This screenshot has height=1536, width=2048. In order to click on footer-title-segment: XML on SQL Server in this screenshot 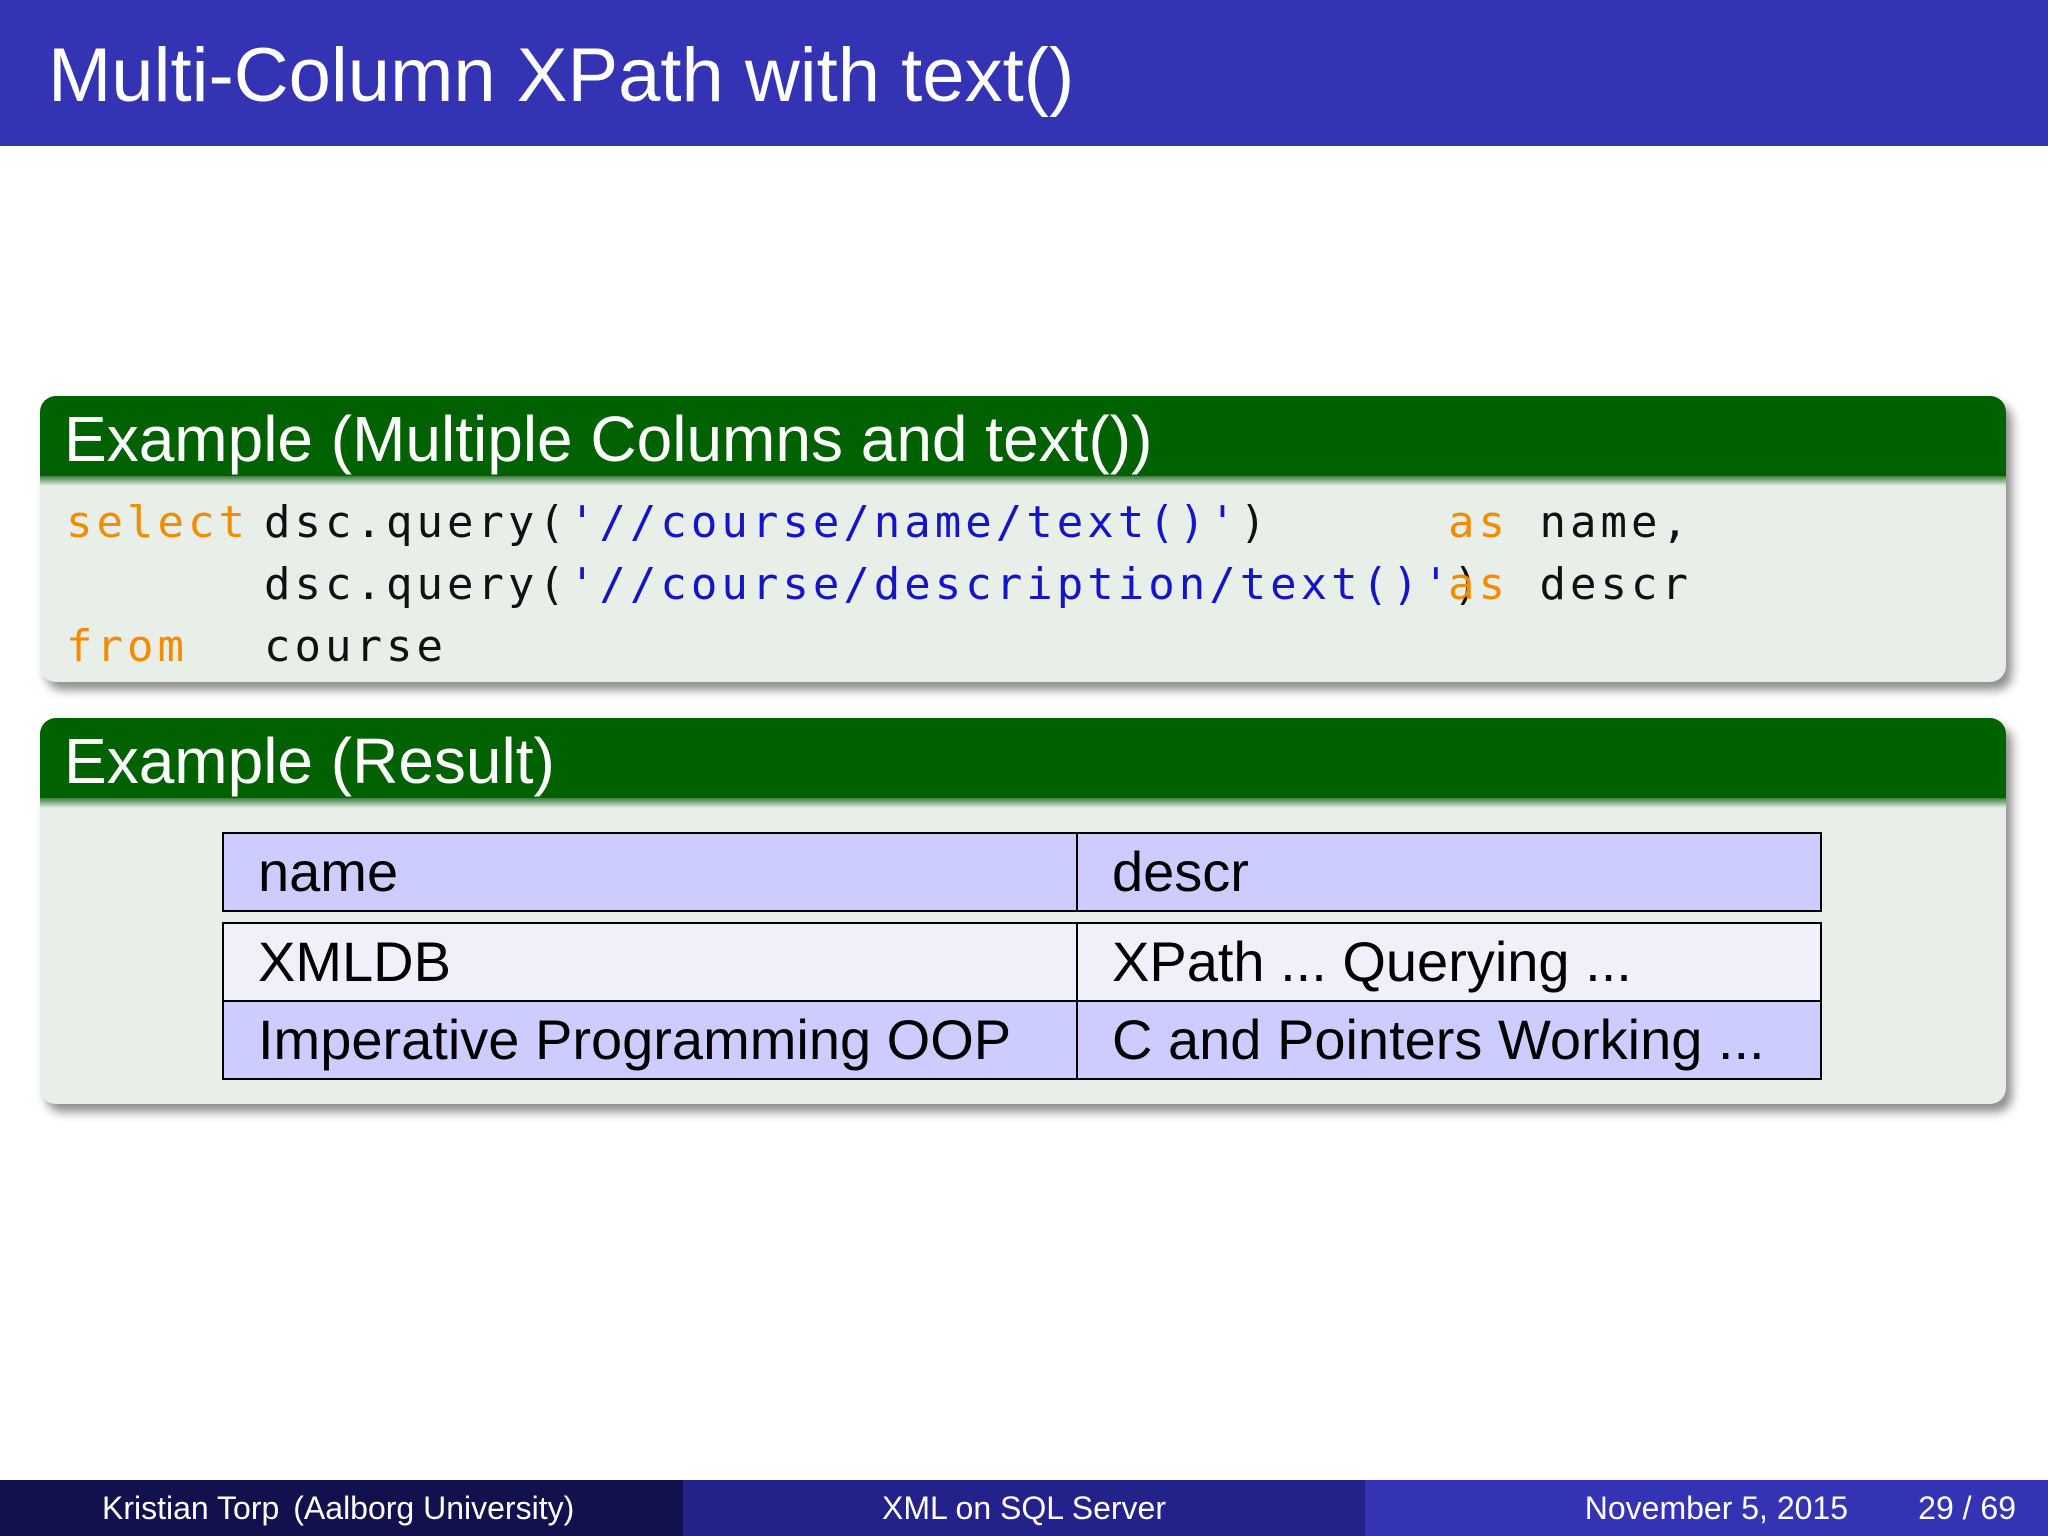, I will do `click(1024, 1508)`.